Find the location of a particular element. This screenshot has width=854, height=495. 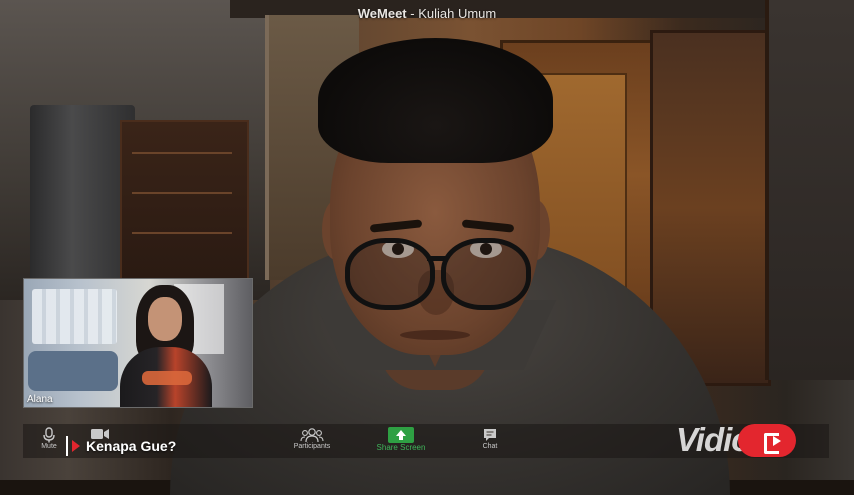

mute-button: Mute is located at coordinates (49, 438).